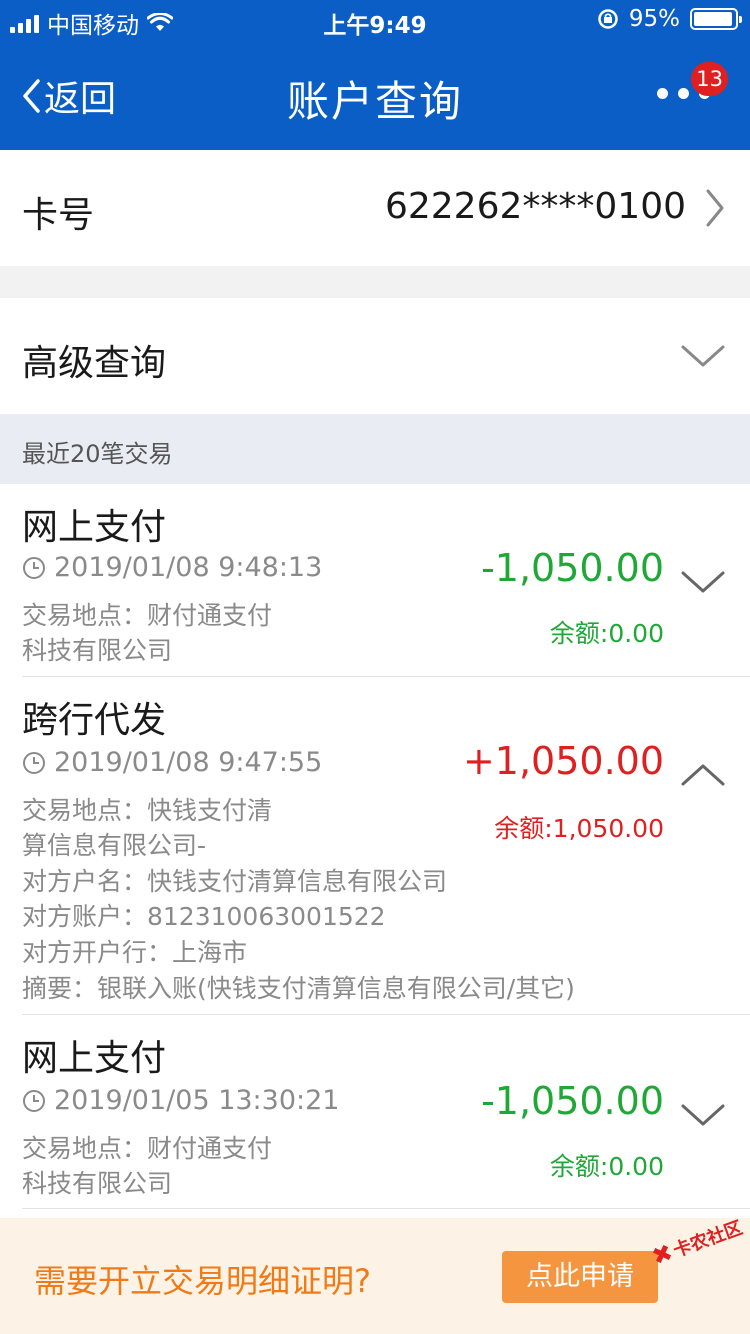  I want to click on transaction-balance: 余额:1,050.00, so click(579, 828).